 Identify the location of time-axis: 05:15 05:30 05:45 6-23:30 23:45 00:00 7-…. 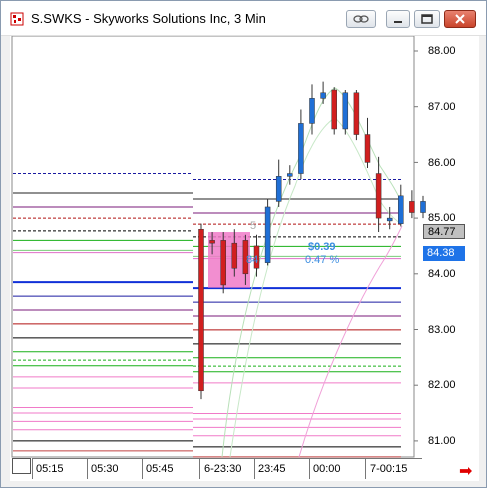
(227, 468).